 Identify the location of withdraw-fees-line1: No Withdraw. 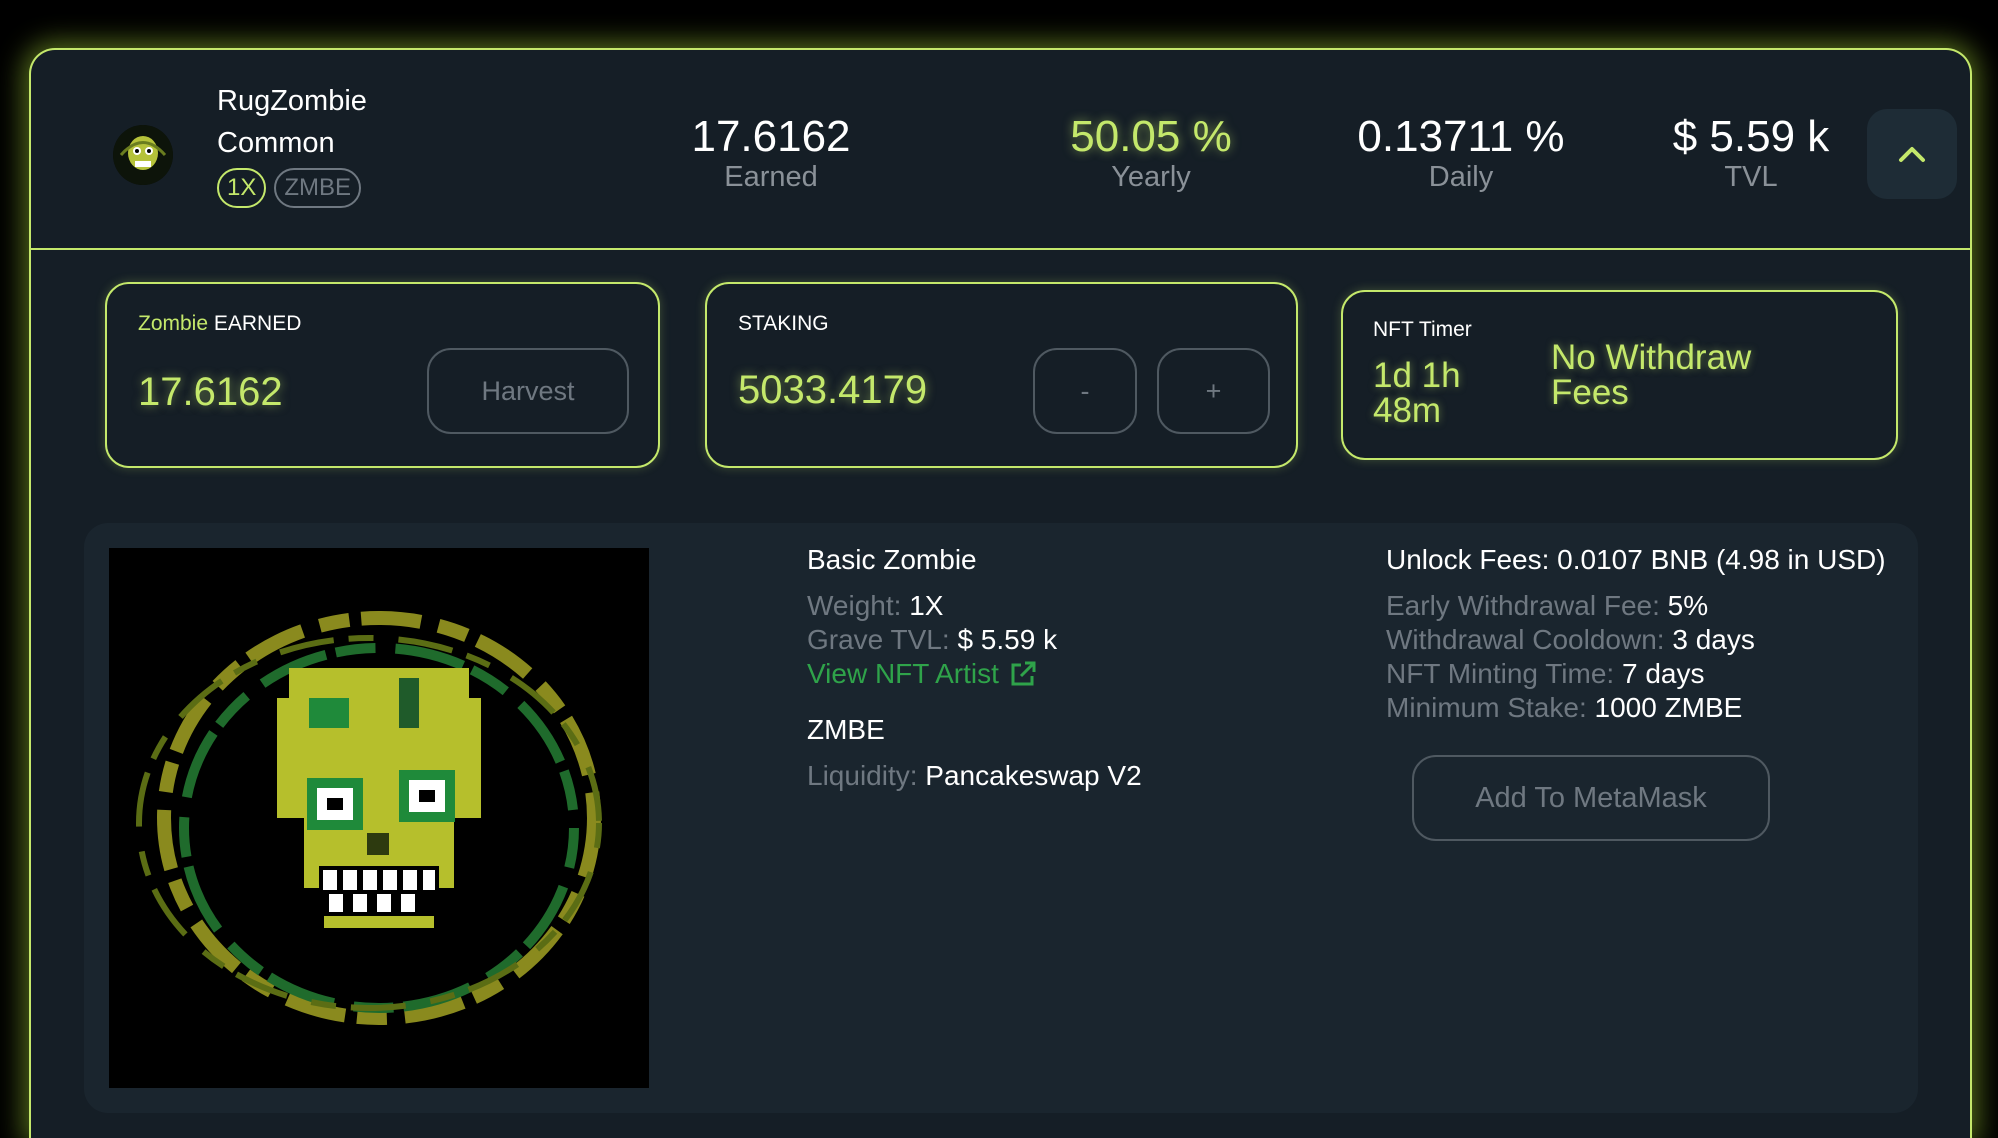
(1651, 357).